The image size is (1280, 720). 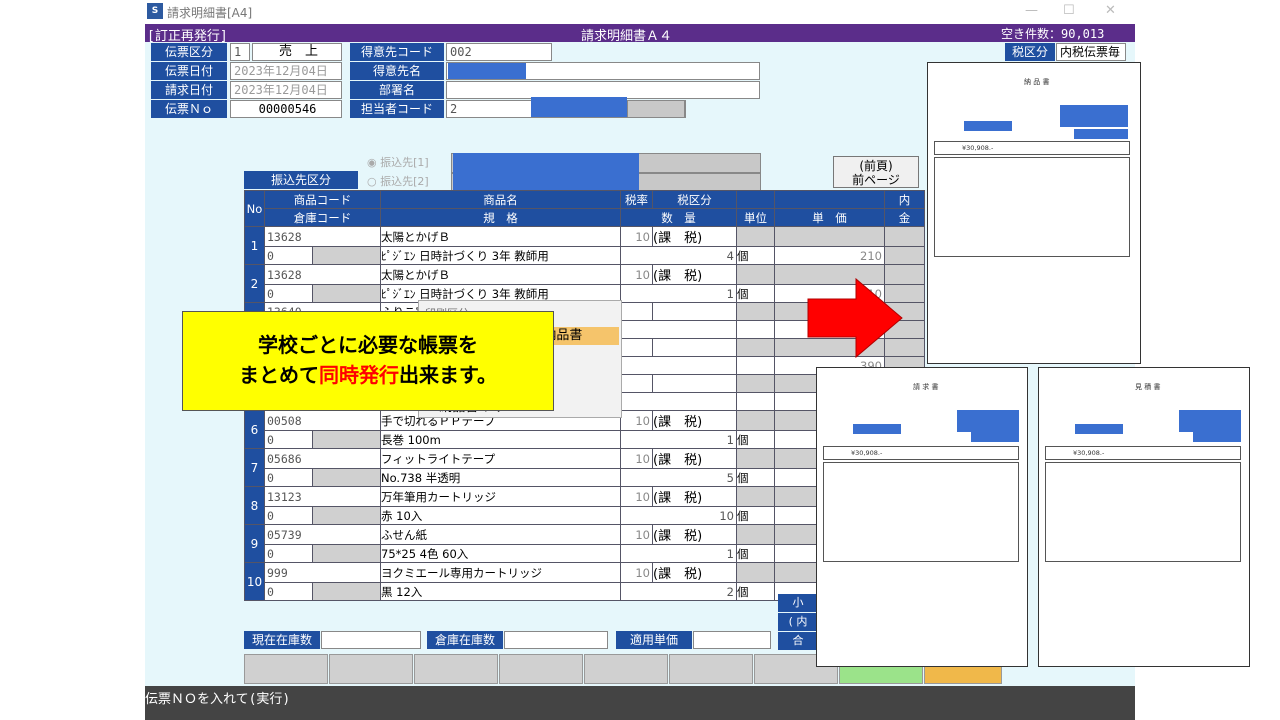 I want to click on slip-kind-label: 伝票区分, so click(x=189, y=52).